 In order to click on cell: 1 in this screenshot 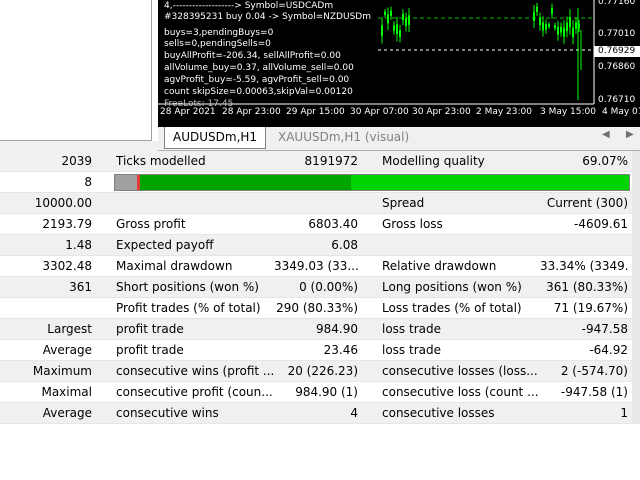, I will do `click(624, 413)`.